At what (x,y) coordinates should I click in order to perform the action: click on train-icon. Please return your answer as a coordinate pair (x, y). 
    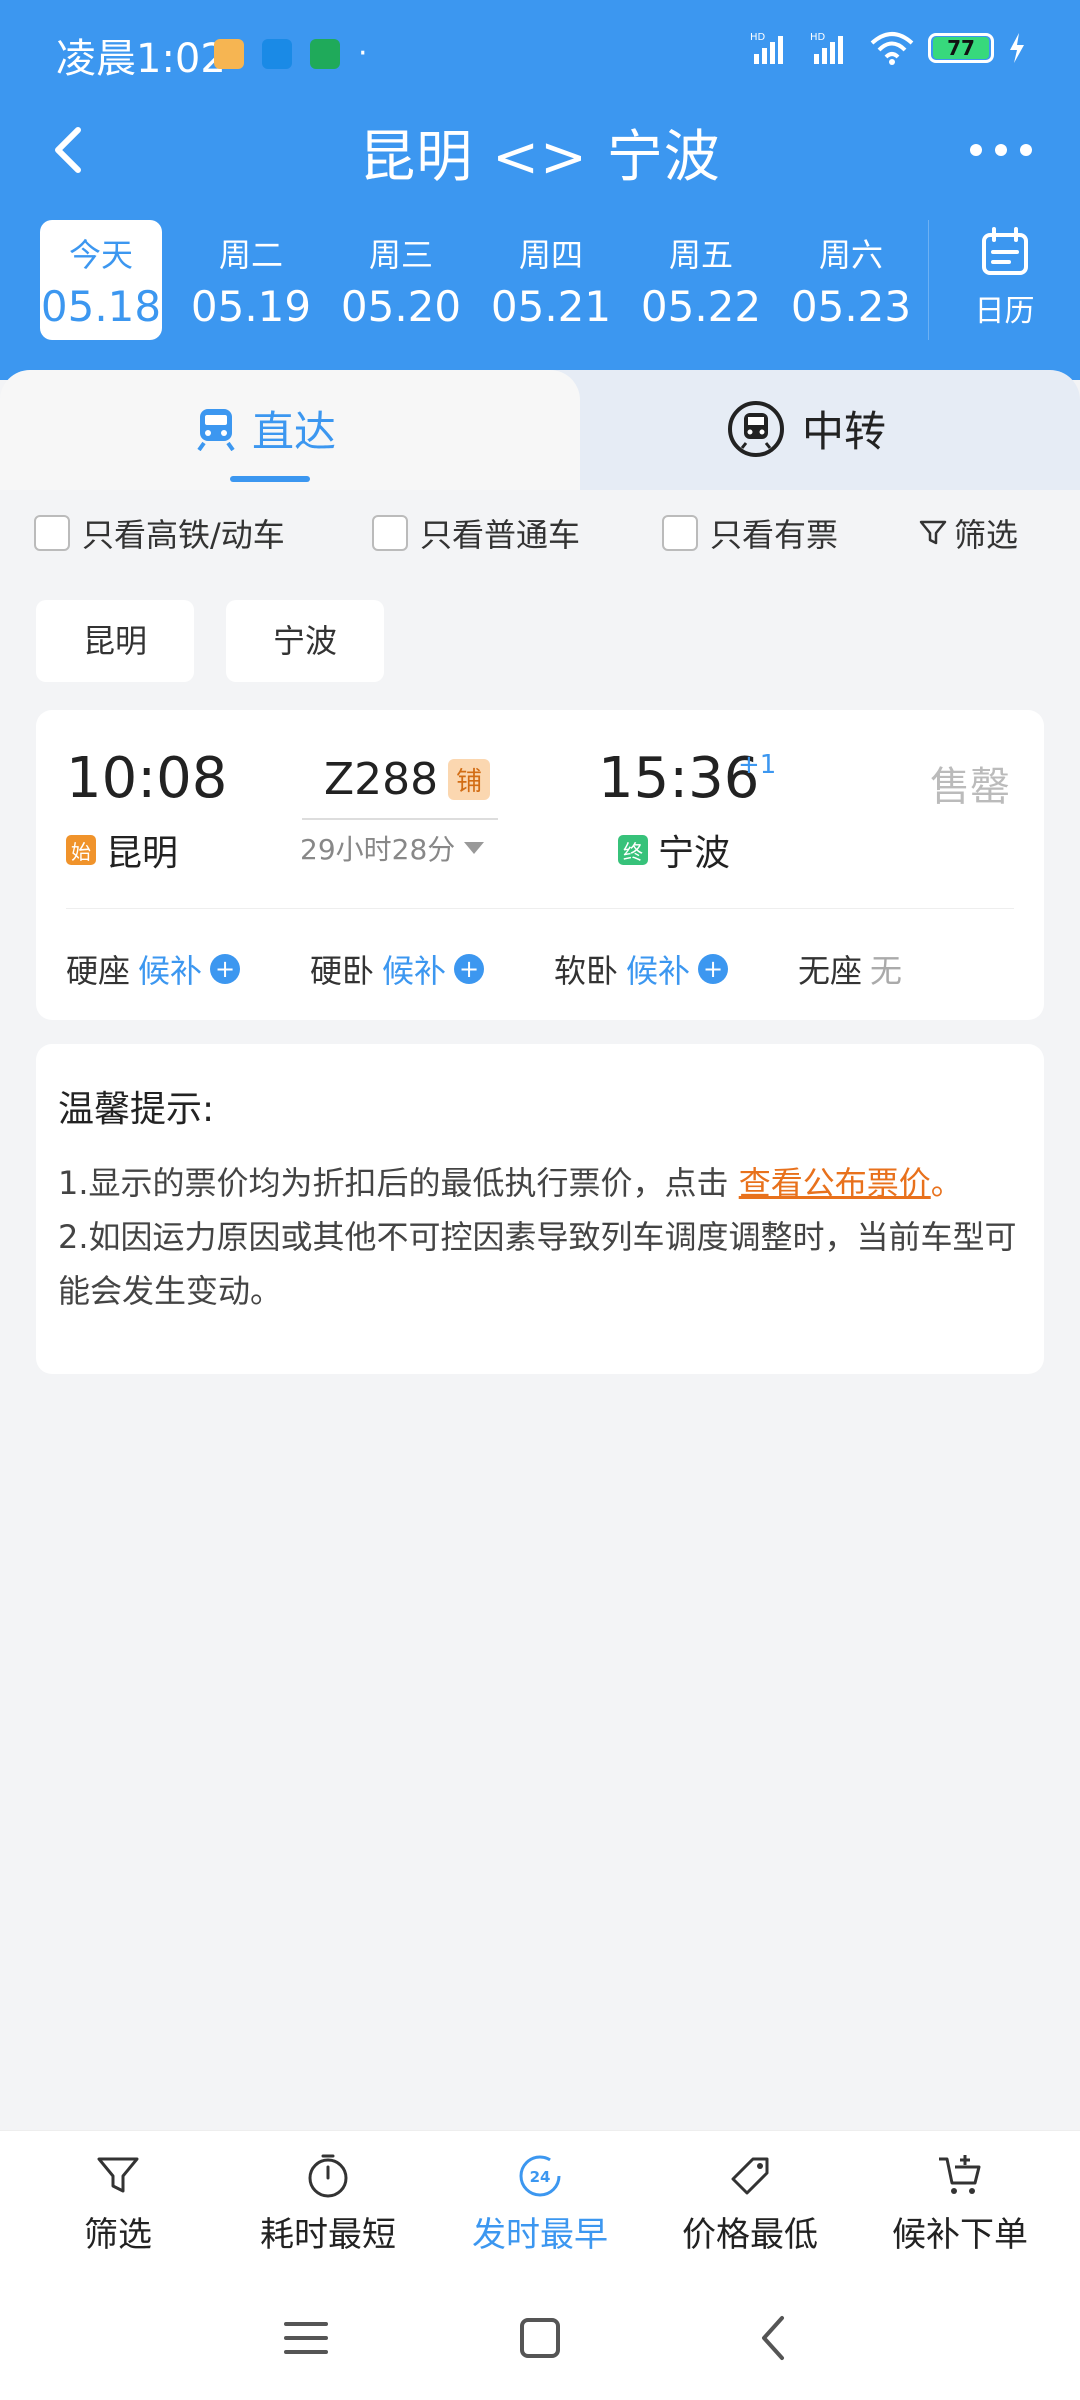
    Looking at the image, I should click on (216, 429).